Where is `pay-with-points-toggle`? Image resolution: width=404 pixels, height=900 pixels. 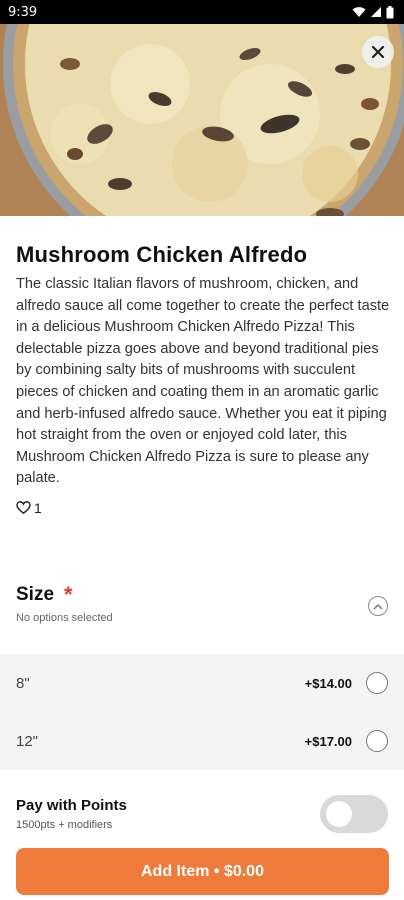 pay-with-points-toggle is located at coordinates (354, 814).